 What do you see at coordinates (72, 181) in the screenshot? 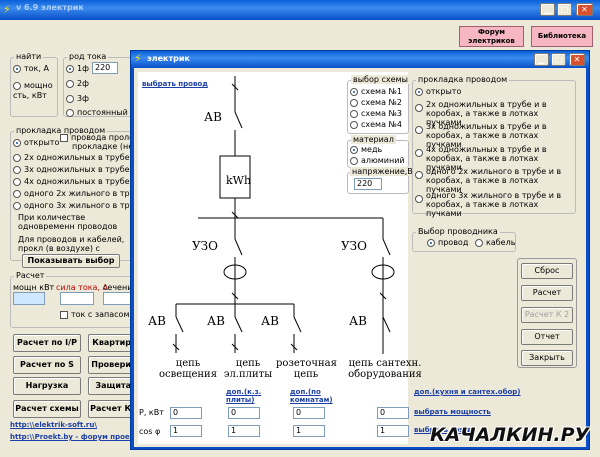
I see `laying-option-3: 4х одножильных в трубе и в к` at bounding box center [72, 181].